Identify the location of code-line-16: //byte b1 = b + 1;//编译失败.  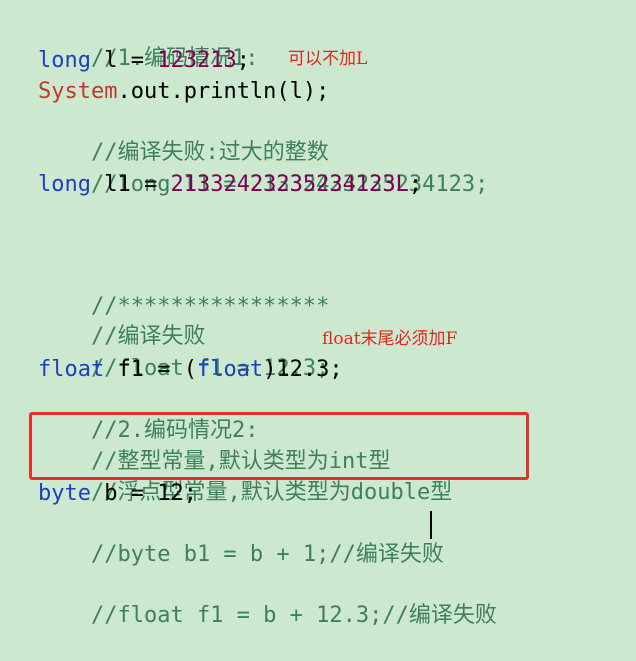
(241, 538).